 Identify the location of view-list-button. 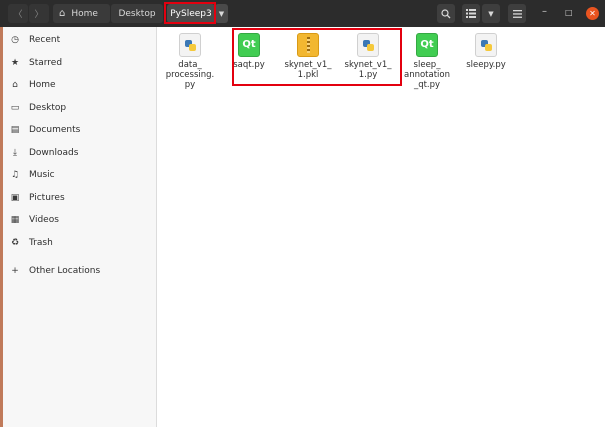
(471, 13).